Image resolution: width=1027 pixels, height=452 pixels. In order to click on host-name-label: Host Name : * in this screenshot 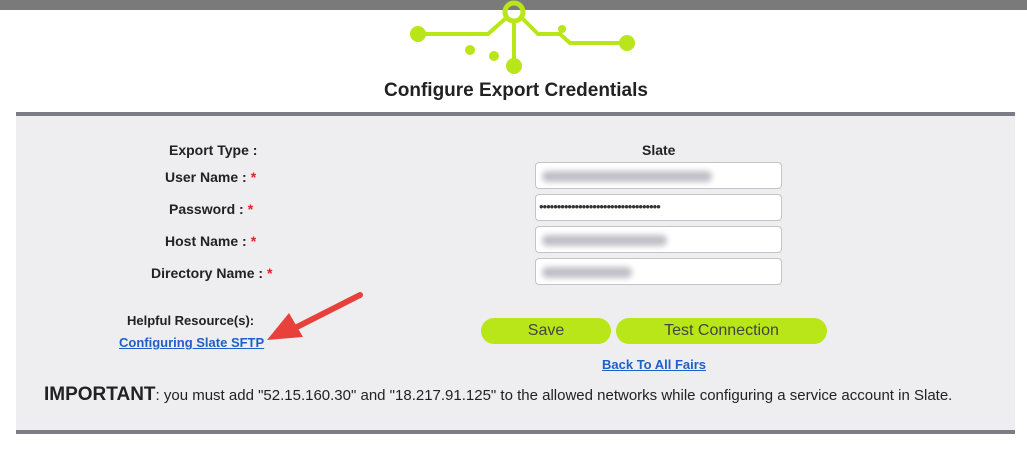, I will do `click(210, 241)`.